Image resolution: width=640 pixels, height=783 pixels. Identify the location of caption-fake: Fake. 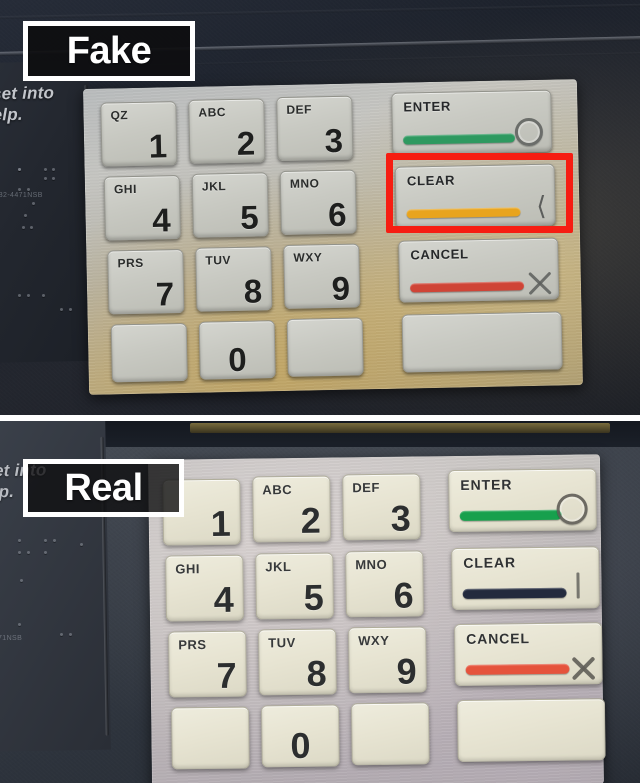
(109, 51).